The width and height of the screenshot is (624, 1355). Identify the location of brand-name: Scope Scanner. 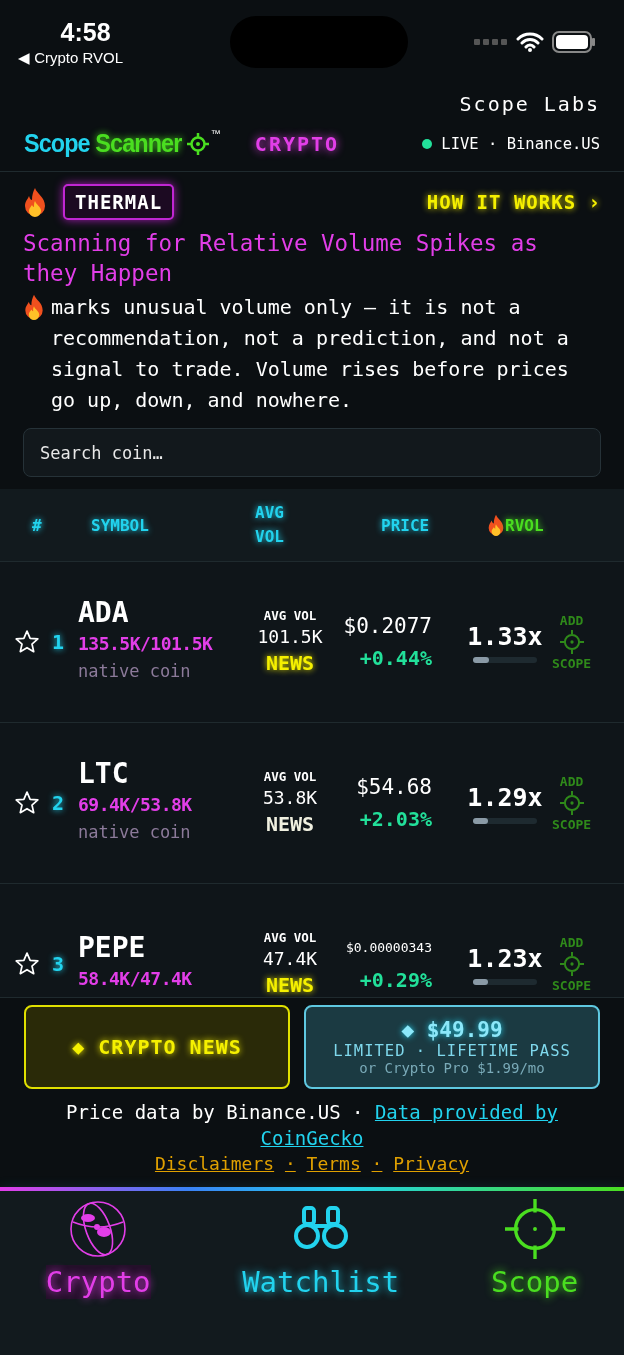
(103, 143).